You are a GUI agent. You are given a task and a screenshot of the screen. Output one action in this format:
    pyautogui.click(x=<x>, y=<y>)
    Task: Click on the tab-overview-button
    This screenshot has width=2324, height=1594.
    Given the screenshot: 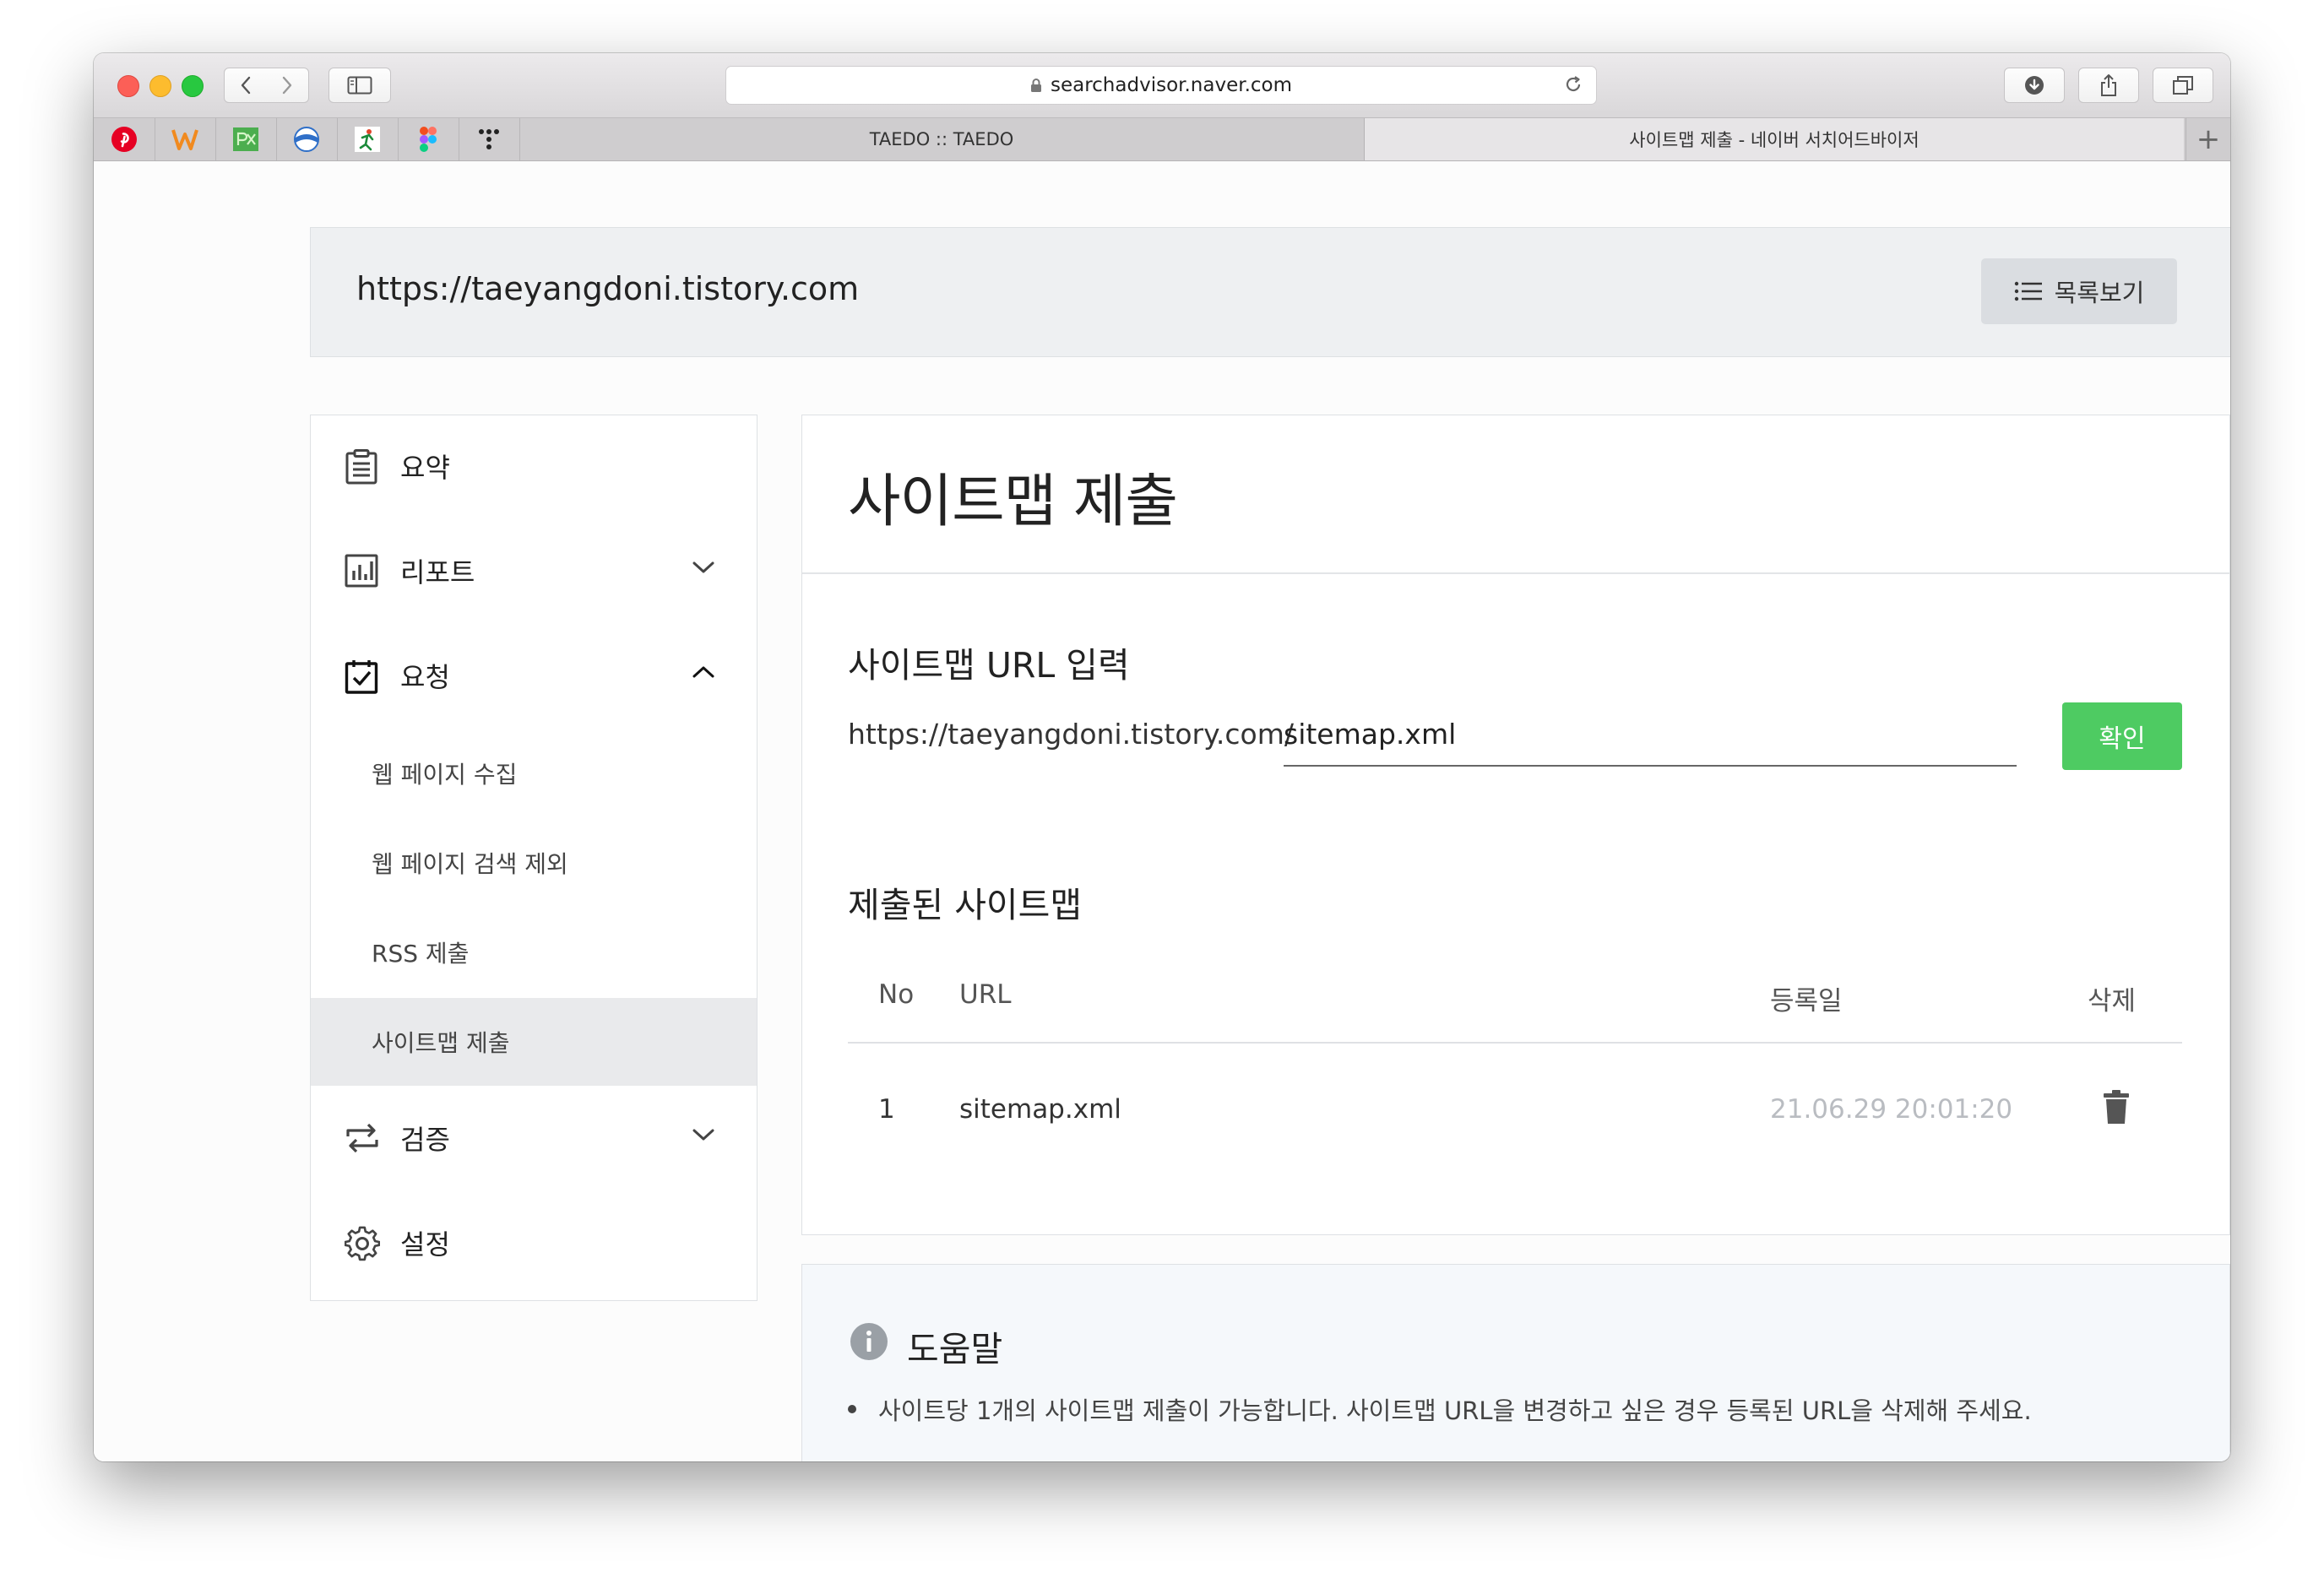 What is the action you would take?
    pyautogui.click(x=2183, y=85)
    